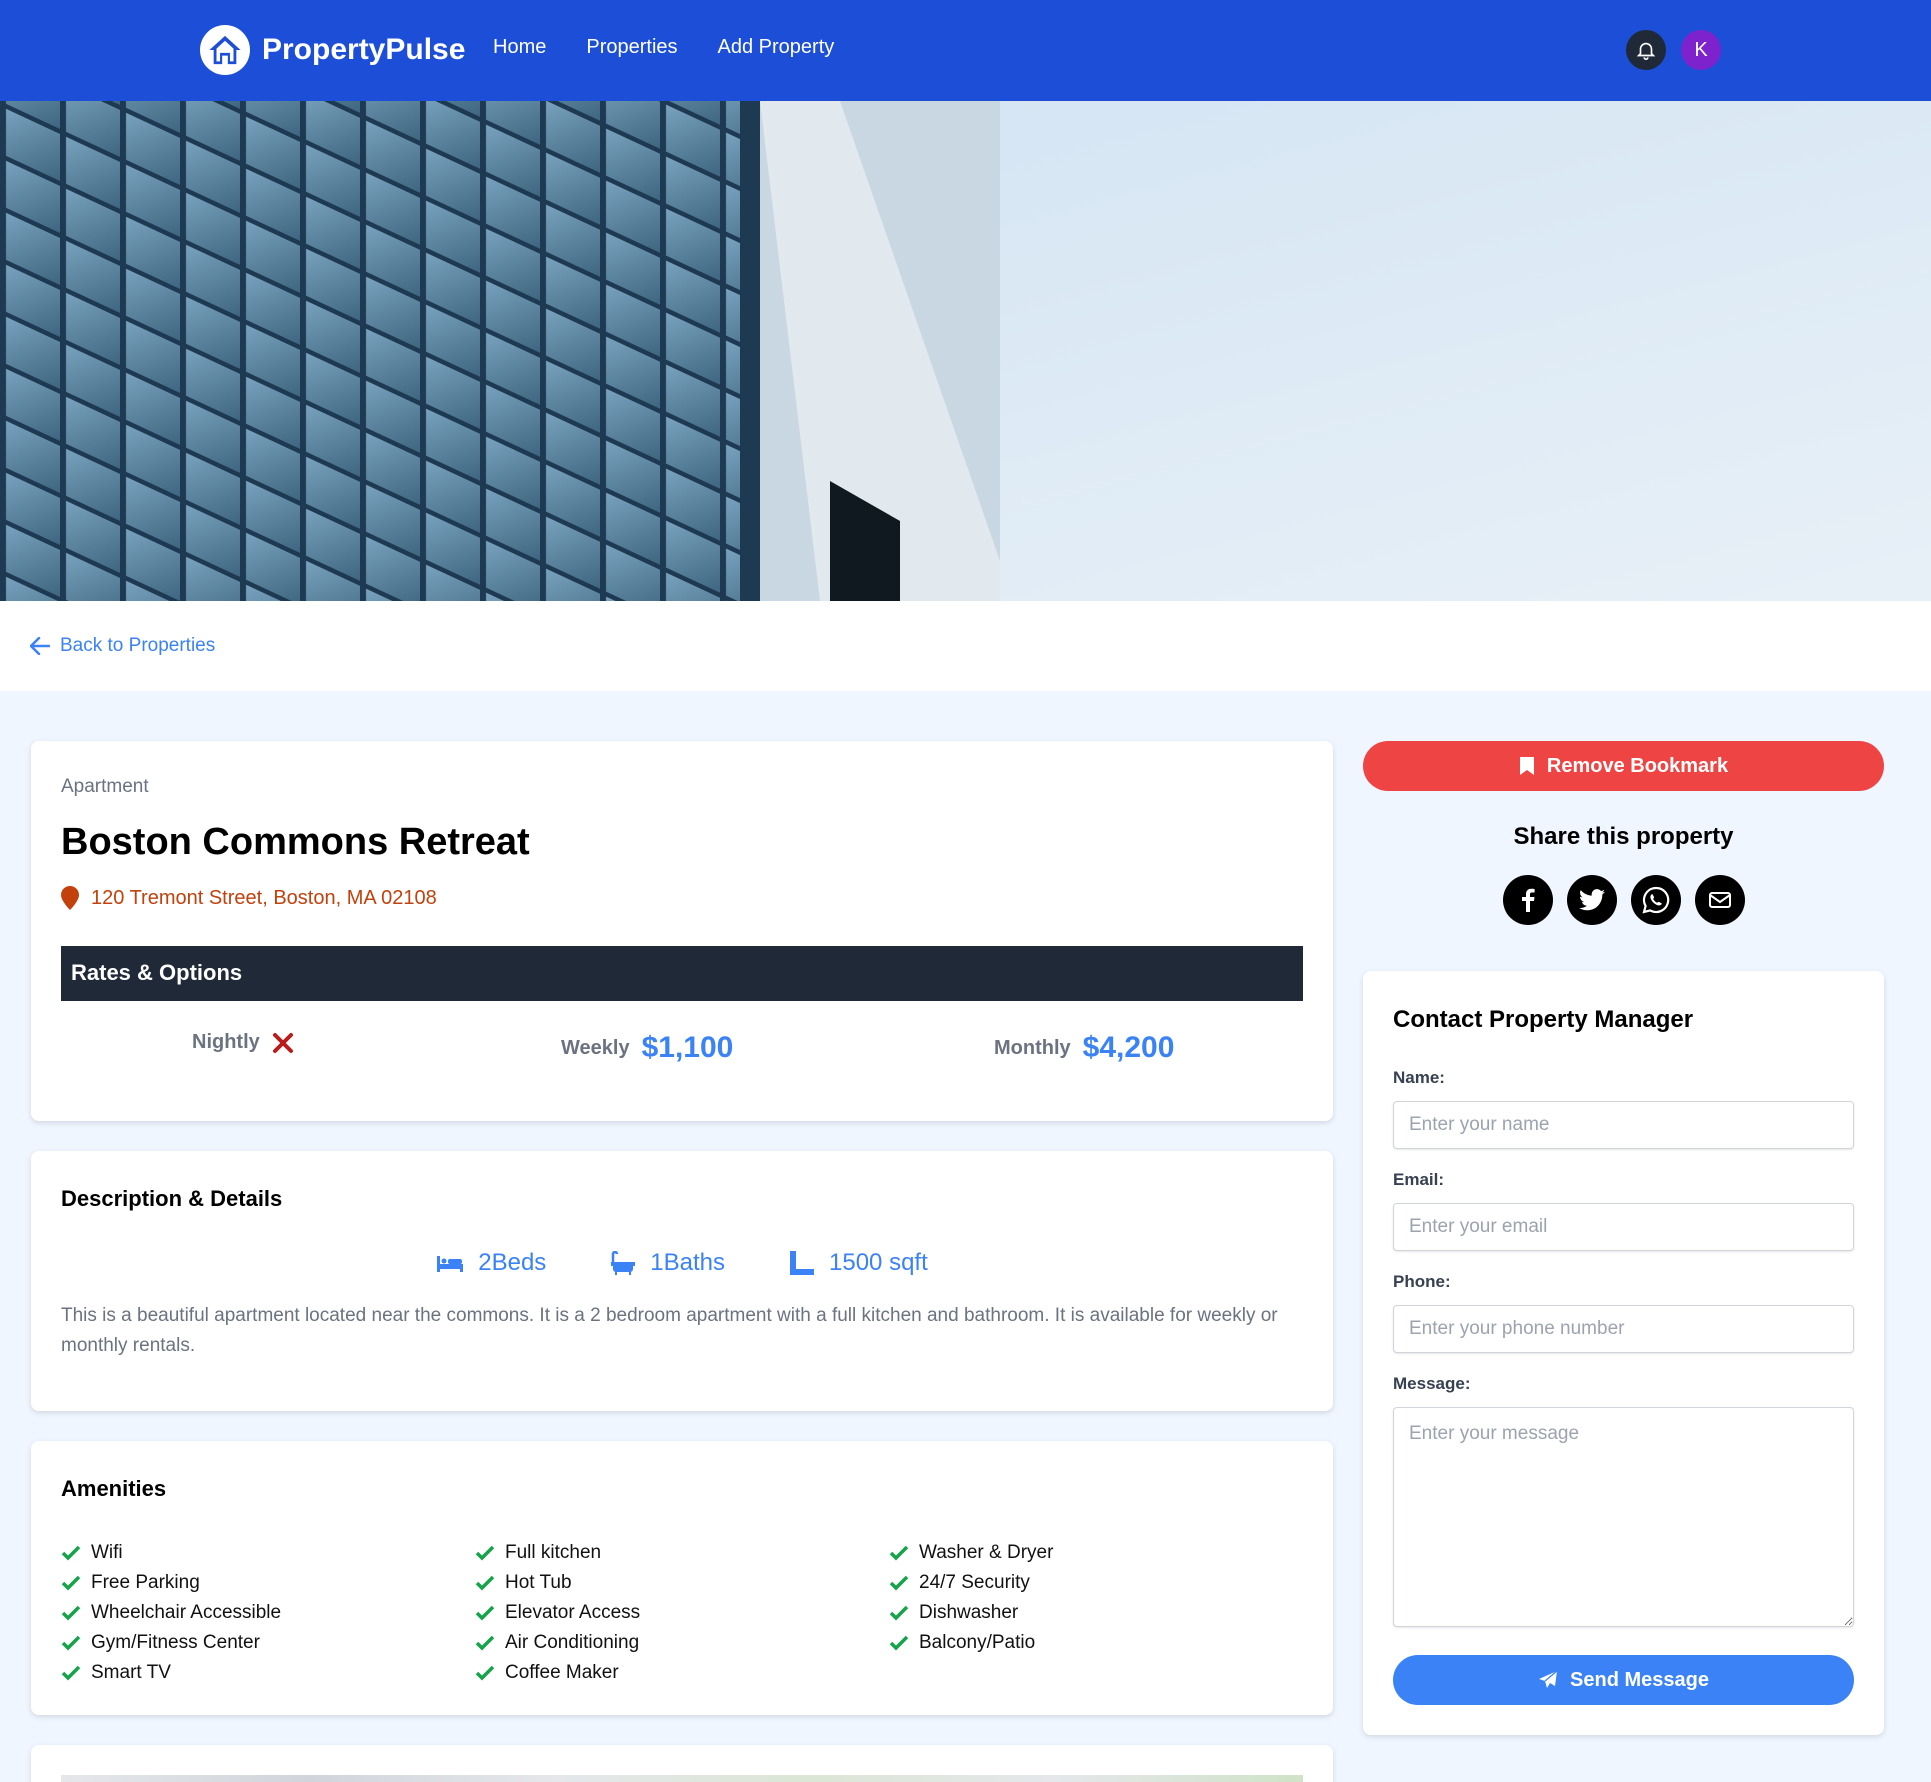 The height and width of the screenshot is (1782, 1931). Describe the element at coordinates (512, 1262) in the screenshot. I see `beds-text: 2Beds` at that location.